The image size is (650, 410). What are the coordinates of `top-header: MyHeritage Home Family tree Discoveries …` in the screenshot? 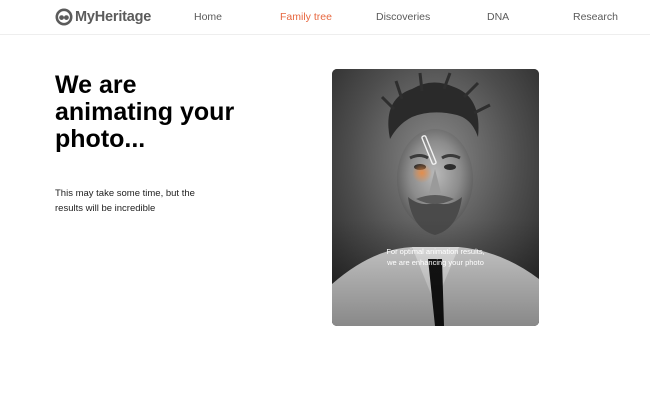 It's located at (325, 17).